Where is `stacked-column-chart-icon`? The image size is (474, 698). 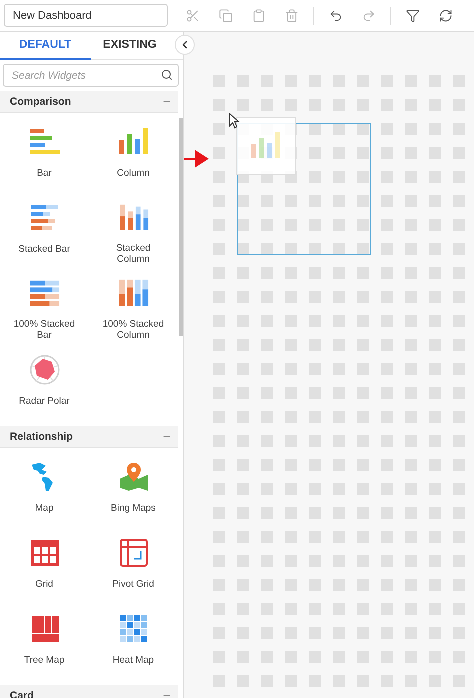
stacked-column-chart-icon is located at coordinates (133, 293).